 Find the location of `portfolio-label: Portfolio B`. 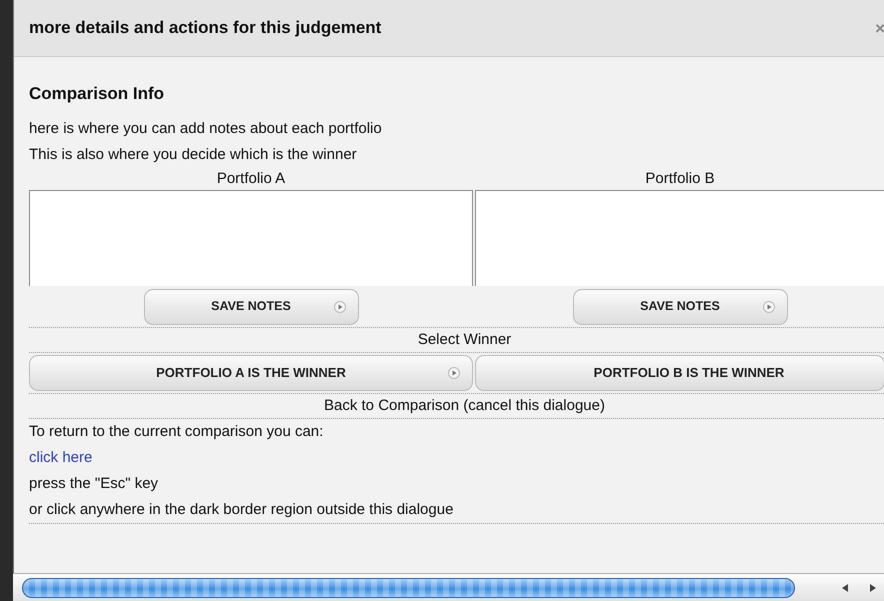

portfolio-label: Portfolio B is located at coordinates (680, 178).